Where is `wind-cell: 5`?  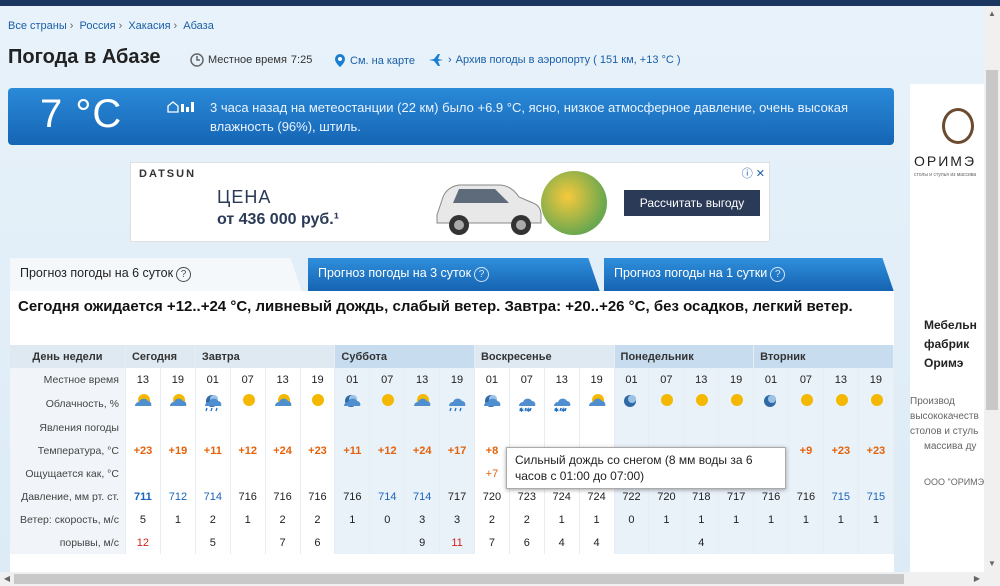
wind-cell: 5 is located at coordinates (143, 519).